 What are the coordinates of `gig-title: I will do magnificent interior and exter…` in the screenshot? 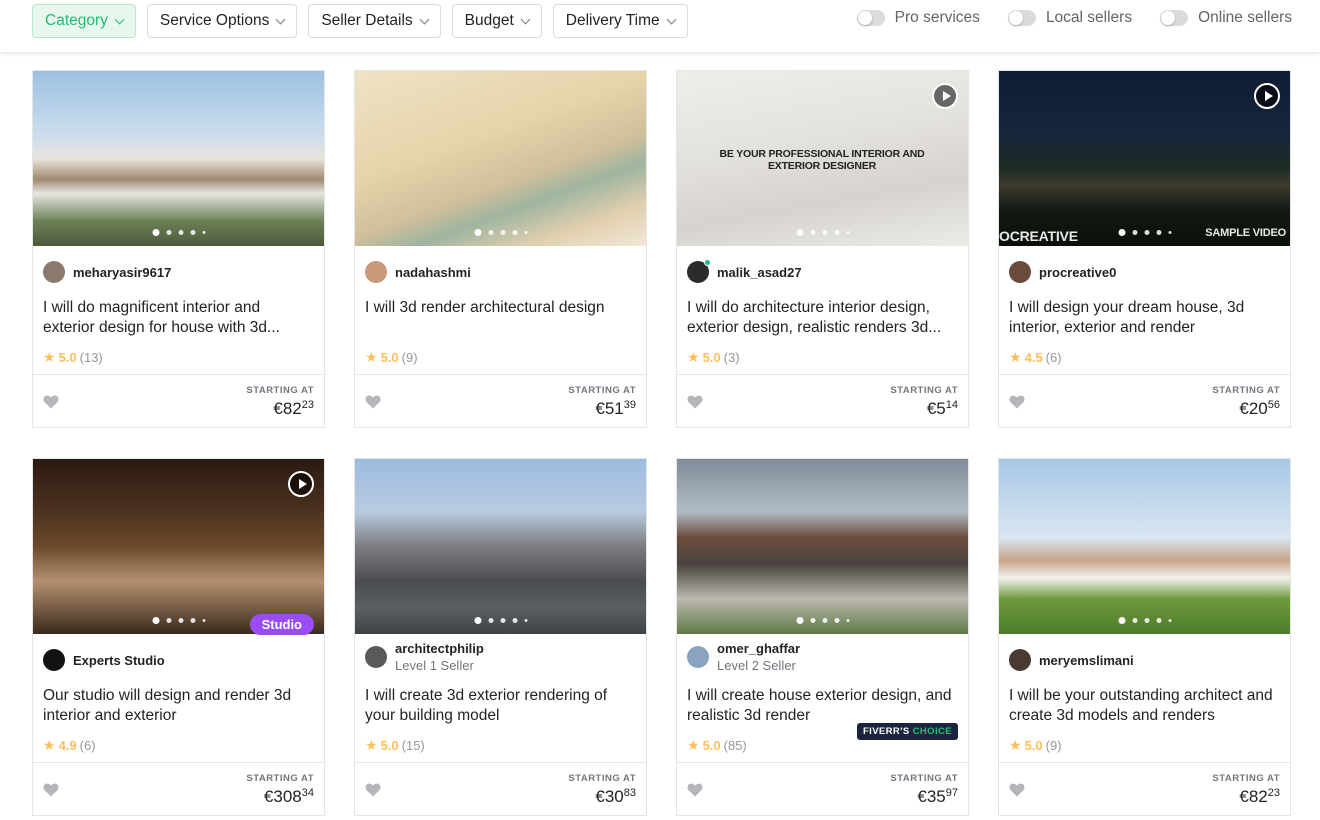 It's located at (179, 318).